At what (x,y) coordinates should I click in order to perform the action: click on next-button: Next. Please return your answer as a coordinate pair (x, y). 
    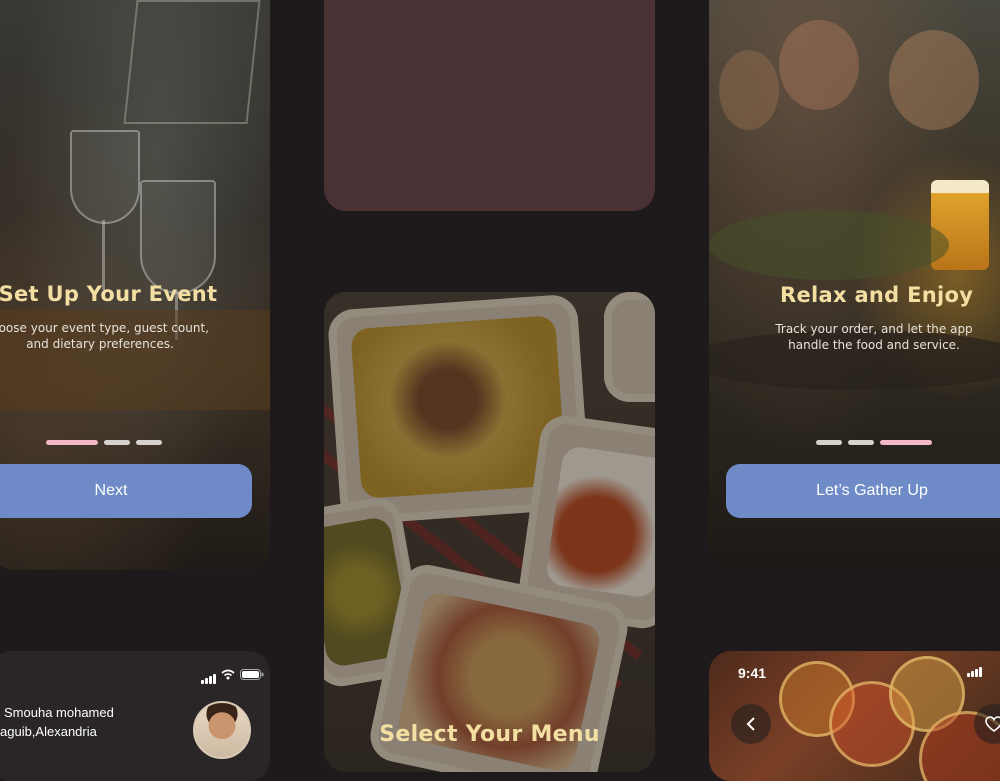
    Looking at the image, I should click on (126, 491).